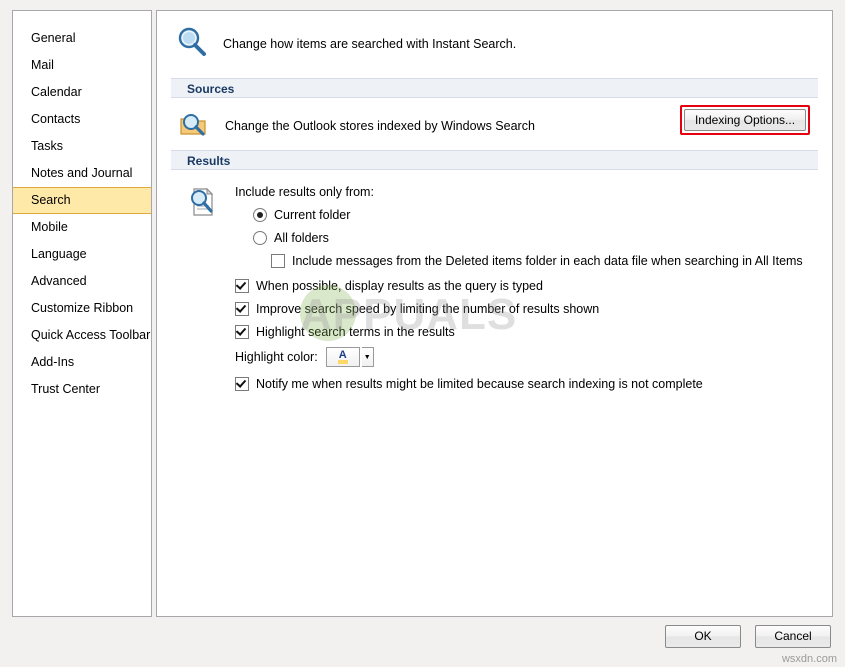 The width and height of the screenshot is (845, 667). I want to click on sidebar-item-quick-access-toolbar: Quick Access Toolbar, so click(82, 335).